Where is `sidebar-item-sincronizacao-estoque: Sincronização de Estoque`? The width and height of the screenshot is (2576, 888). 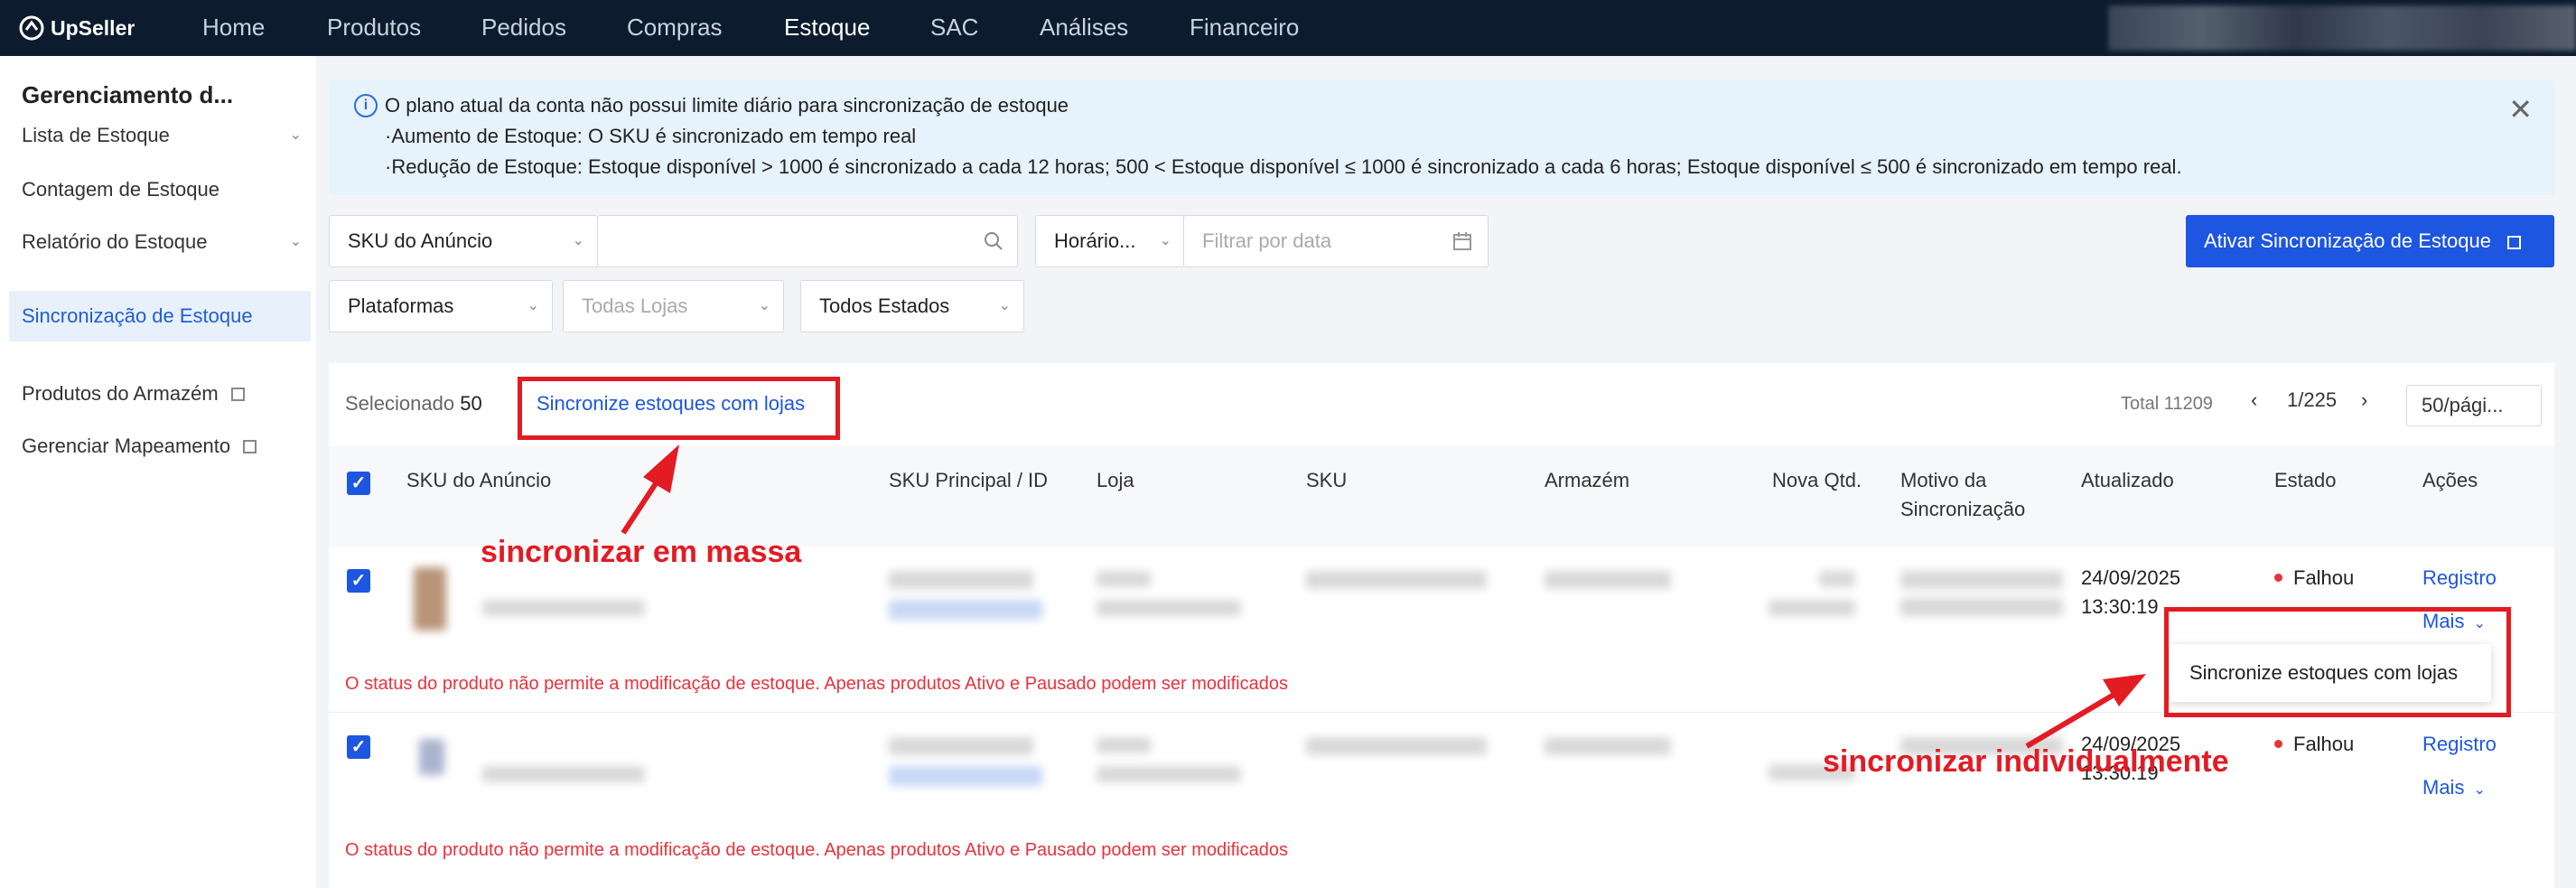
sidebar-item-sincronizacao-estoque: Sincronização de Estoque is located at coordinates (160, 316).